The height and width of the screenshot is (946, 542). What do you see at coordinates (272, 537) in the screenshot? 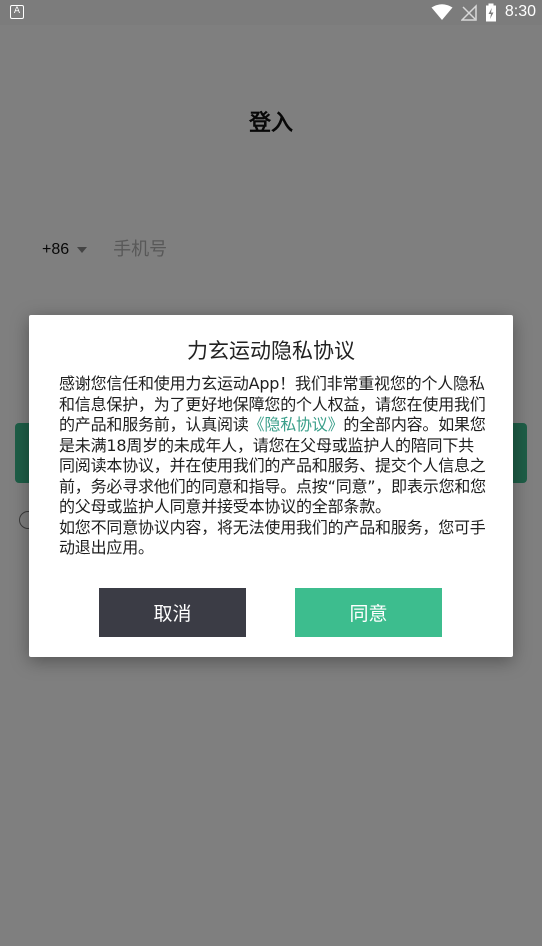
I see `dialog-body-text: 如您不同意协议内容，将无法使用我们的产品和服务，您可手动退出应用。` at bounding box center [272, 537].